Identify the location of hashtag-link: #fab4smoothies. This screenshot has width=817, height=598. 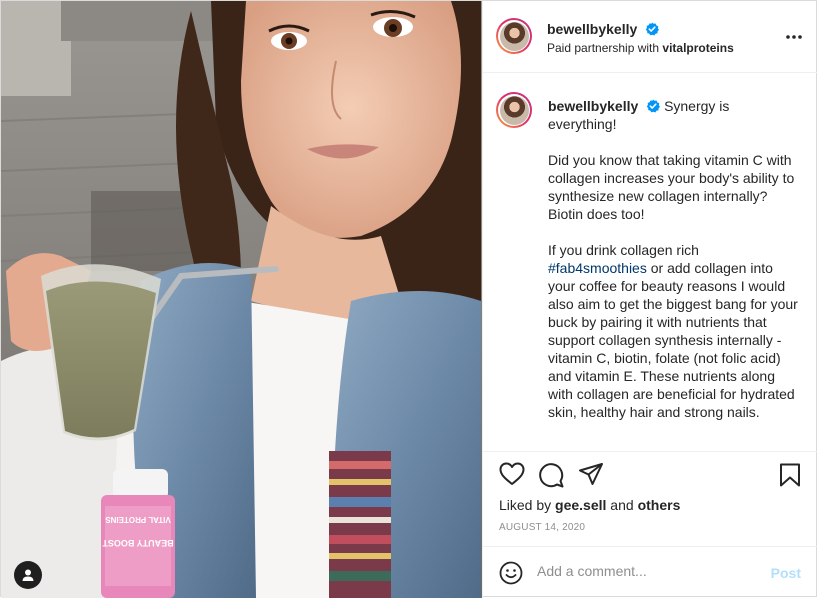
(597, 268).